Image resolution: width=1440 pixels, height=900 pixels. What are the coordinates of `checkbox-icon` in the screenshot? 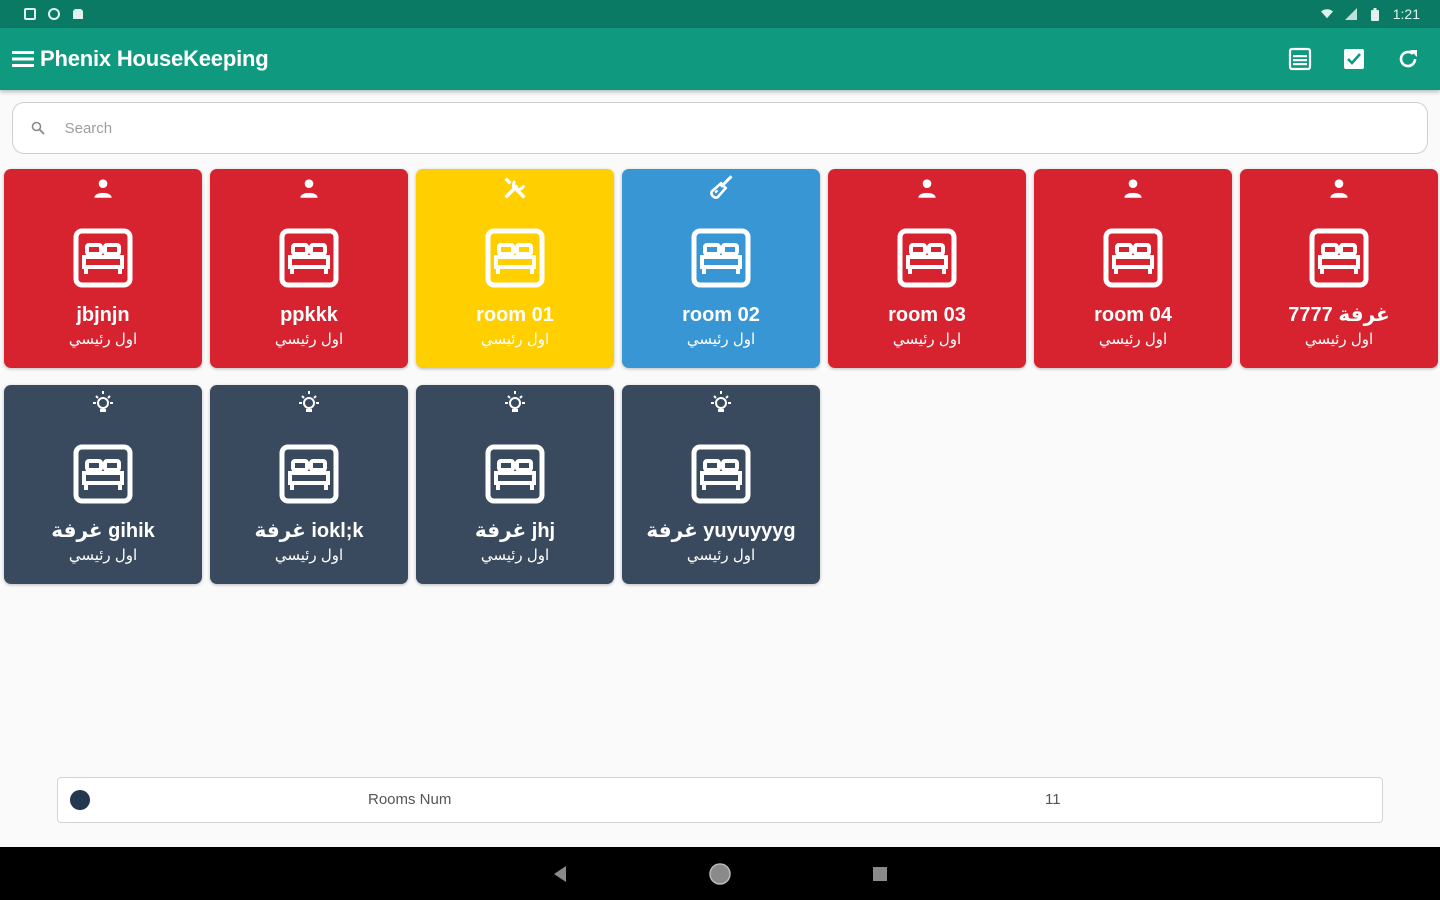 It's located at (1354, 59).